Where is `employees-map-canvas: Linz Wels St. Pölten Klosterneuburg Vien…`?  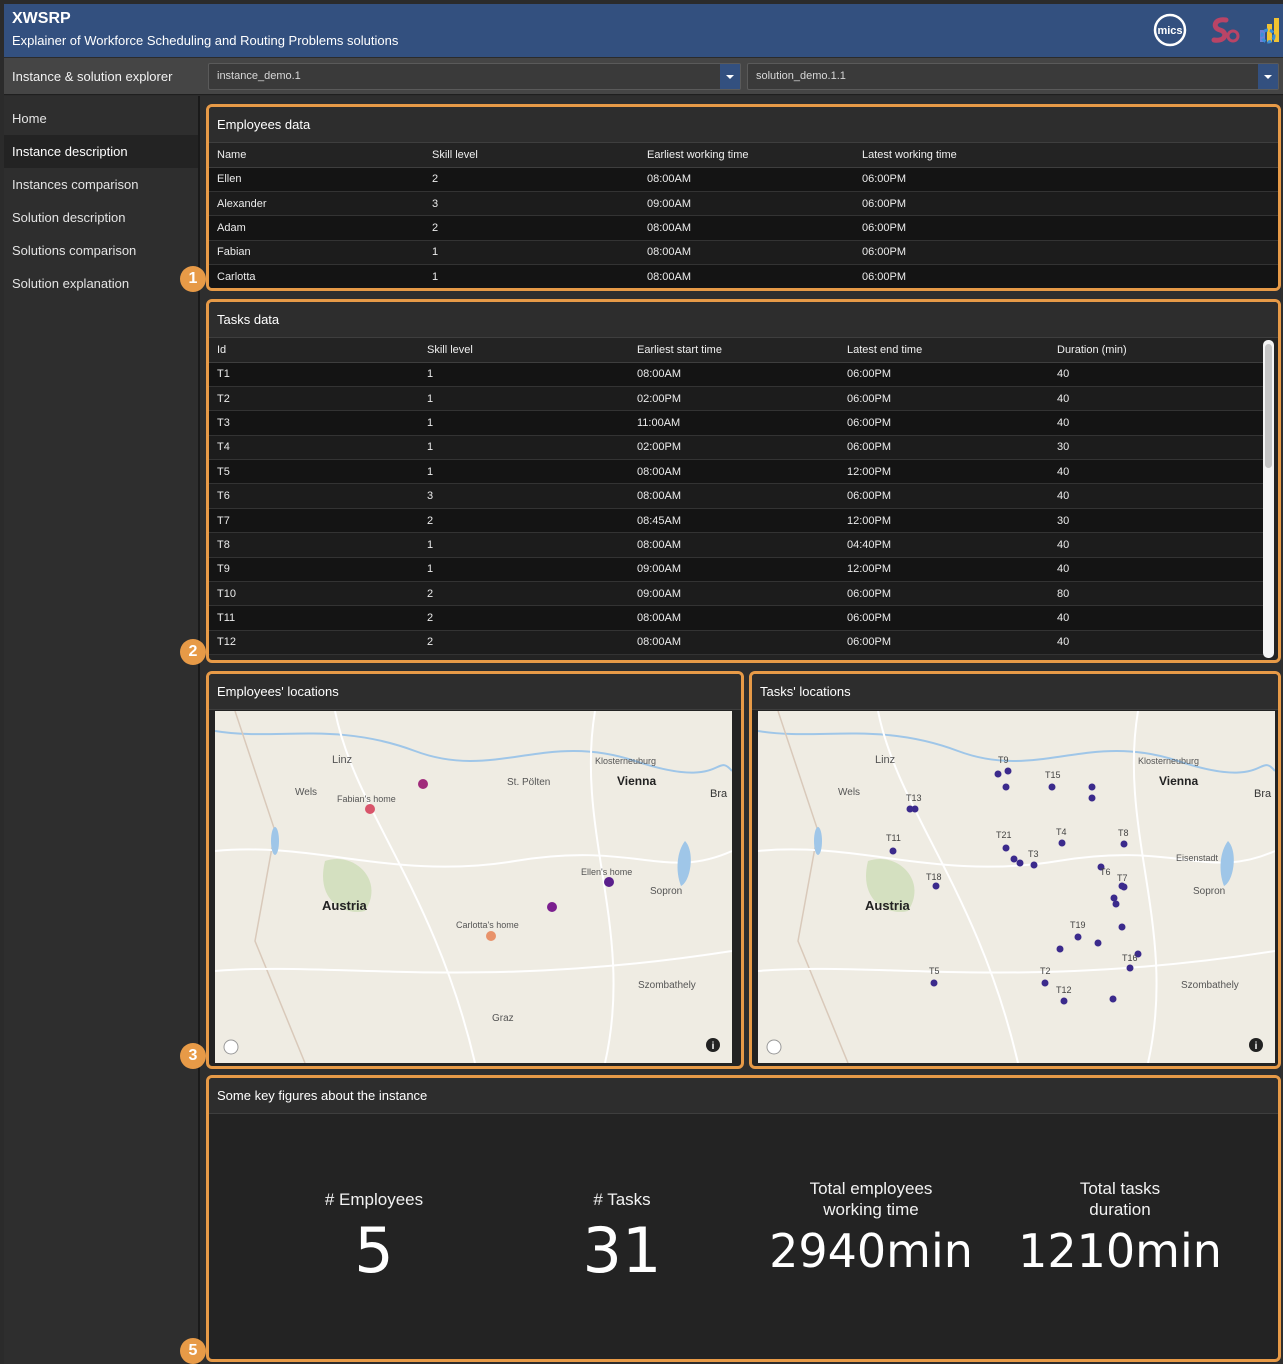 employees-map-canvas: Linz Wels St. Pölten Klosterneuburg Vien… is located at coordinates (473, 887).